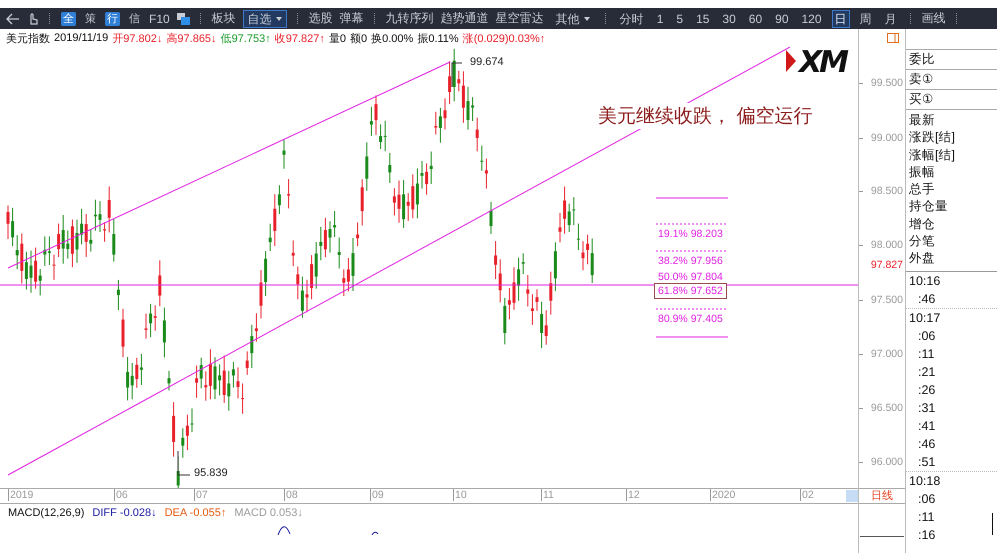 Image resolution: width=997 pixels, height=553 pixels. Describe the element at coordinates (816, 62) in the screenshot. I see `logo: XM` at that location.